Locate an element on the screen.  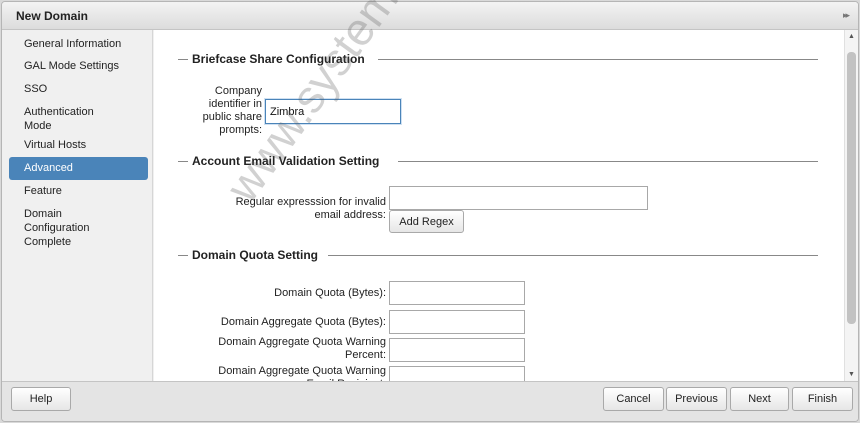
scrollbar-thumb is located at coordinates (851, 188).